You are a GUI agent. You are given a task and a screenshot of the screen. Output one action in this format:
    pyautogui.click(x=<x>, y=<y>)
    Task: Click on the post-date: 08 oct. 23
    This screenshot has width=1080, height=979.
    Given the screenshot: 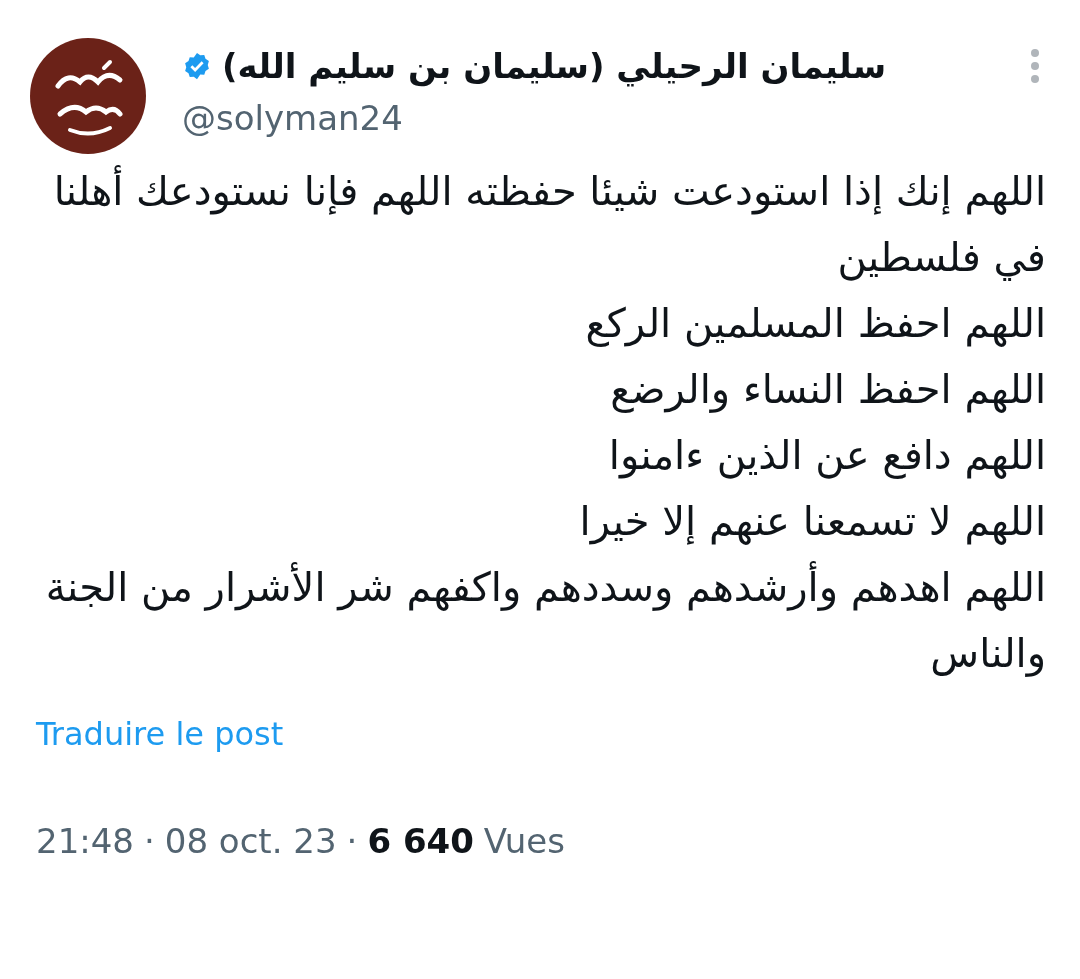 What is the action you would take?
    pyautogui.click(x=250, y=841)
    